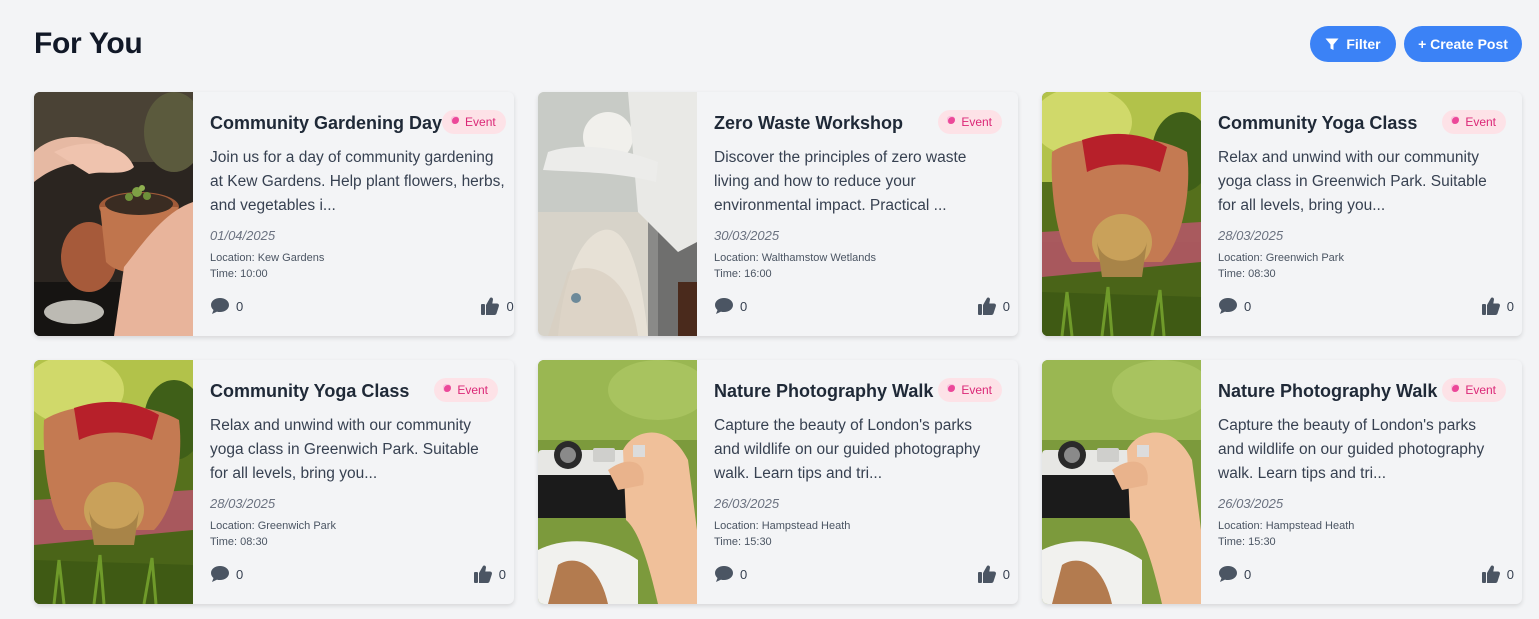 This screenshot has width=1539, height=619. What do you see at coordinates (1362, 534) in the screenshot?
I see `post-meta: Location: Hampstead Heath Time: 15:30` at bounding box center [1362, 534].